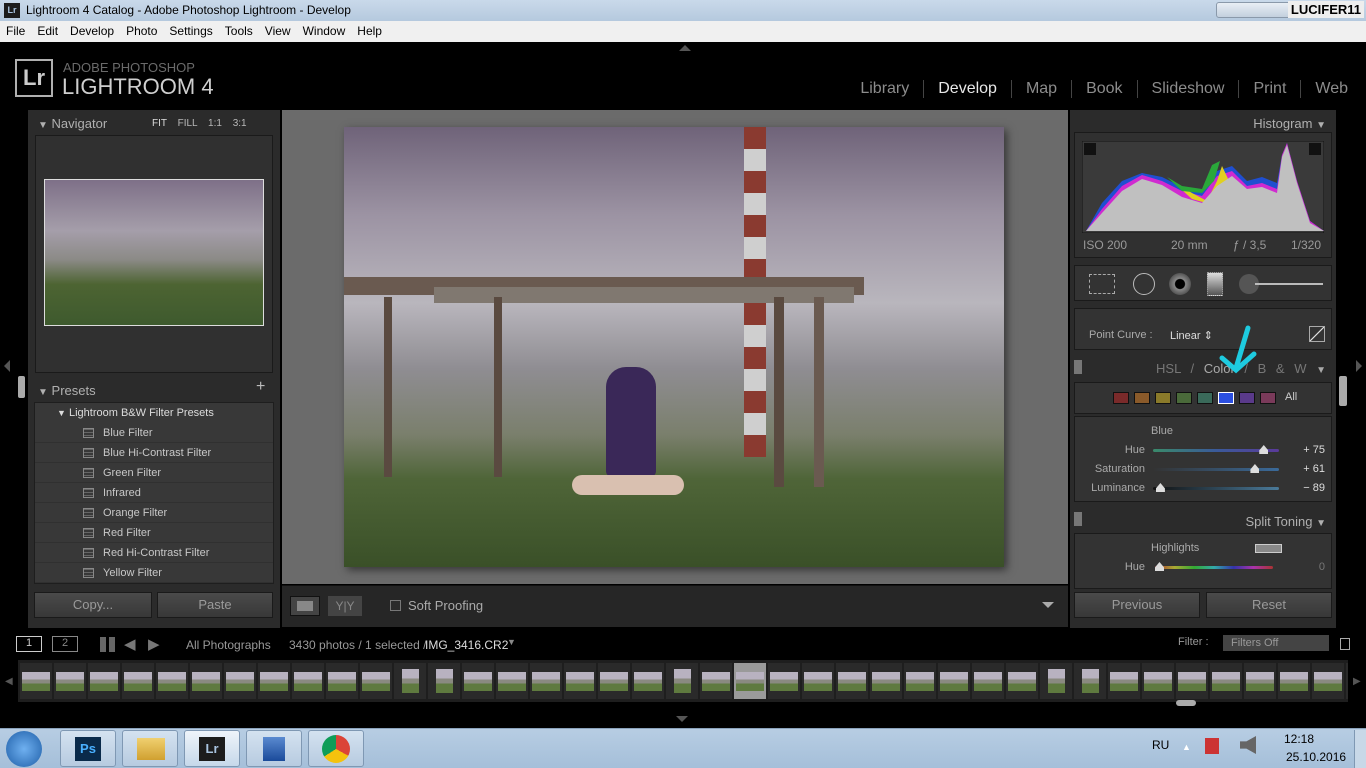  What do you see at coordinates (67, 390) in the screenshot?
I see `presets-header: ▼ Presets` at bounding box center [67, 390].